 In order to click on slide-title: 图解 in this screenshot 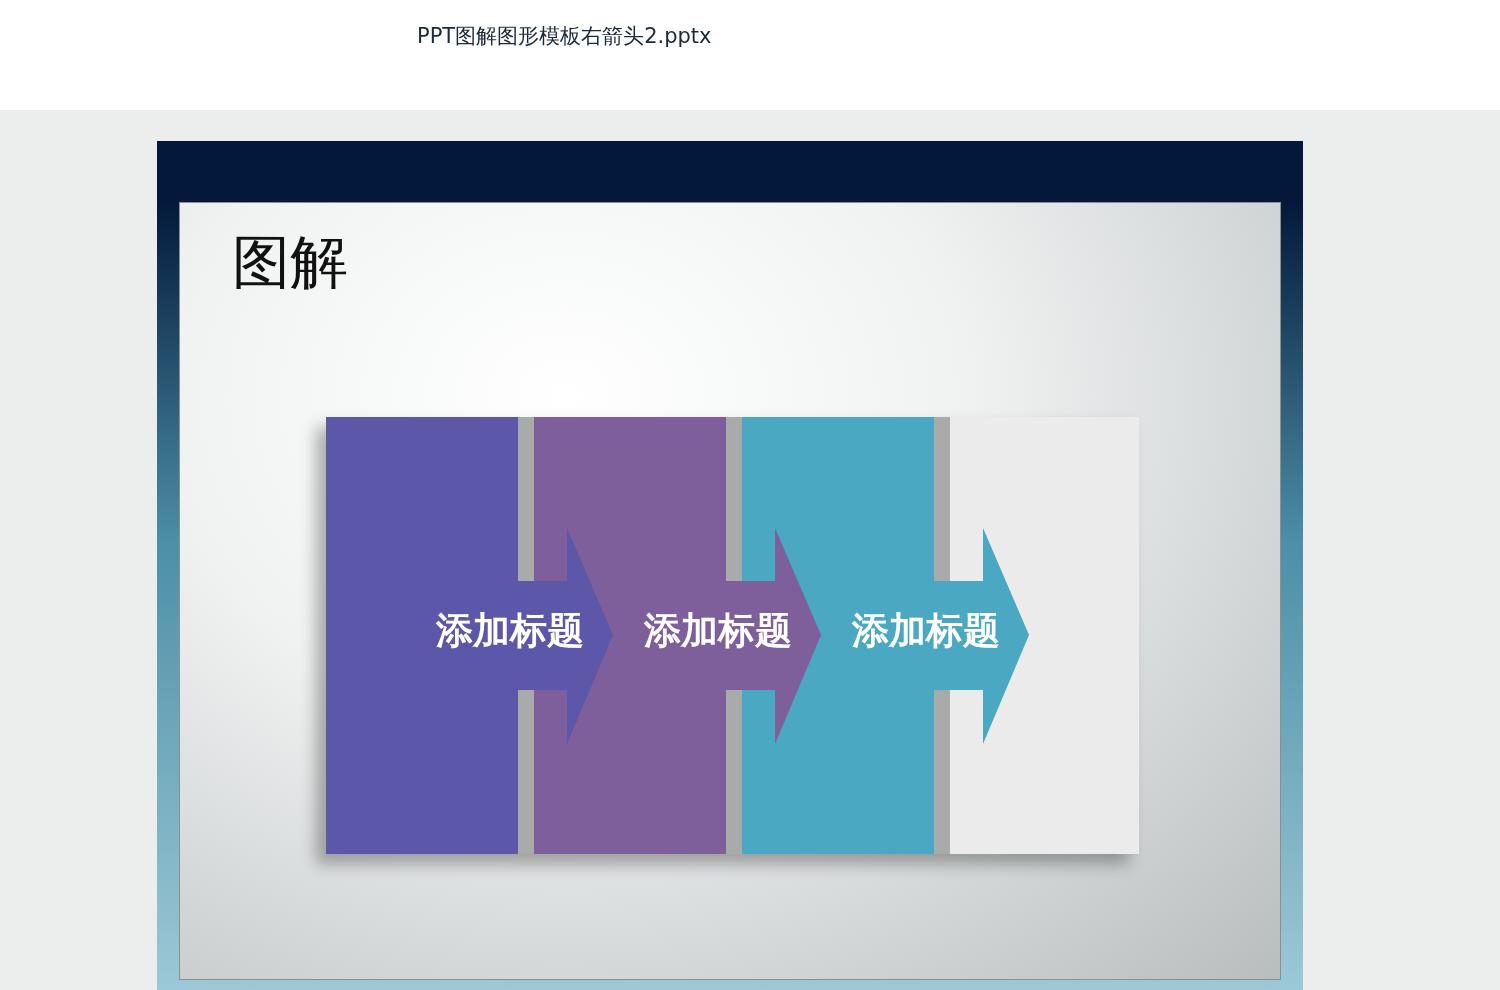, I will do `click(290, 262)`.